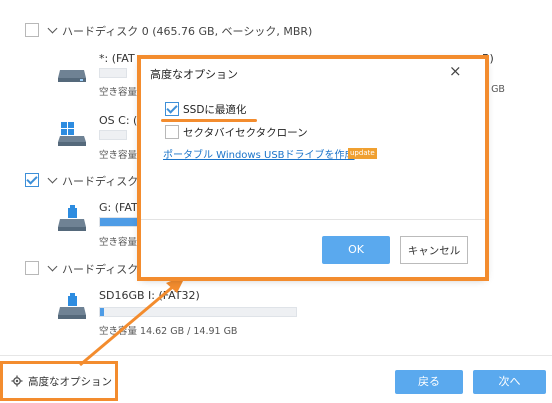 This screenshot has width=552, height=403. Describe the element at coordinates (313, 219) in the screenshot. I see `dialog-divider` at that location.